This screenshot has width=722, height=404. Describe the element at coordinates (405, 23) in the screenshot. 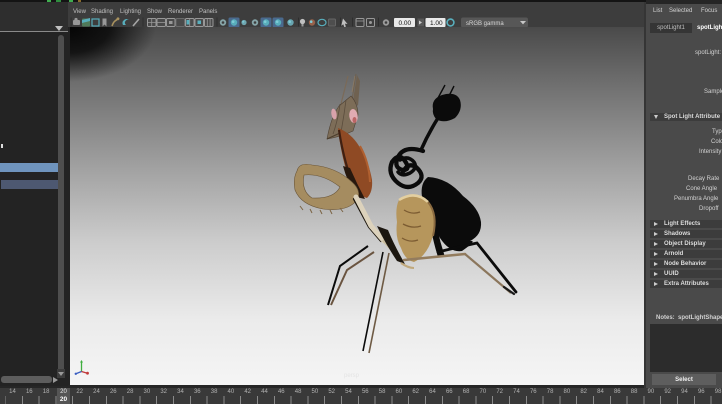

I see `svg-text: 0.00` at that location.